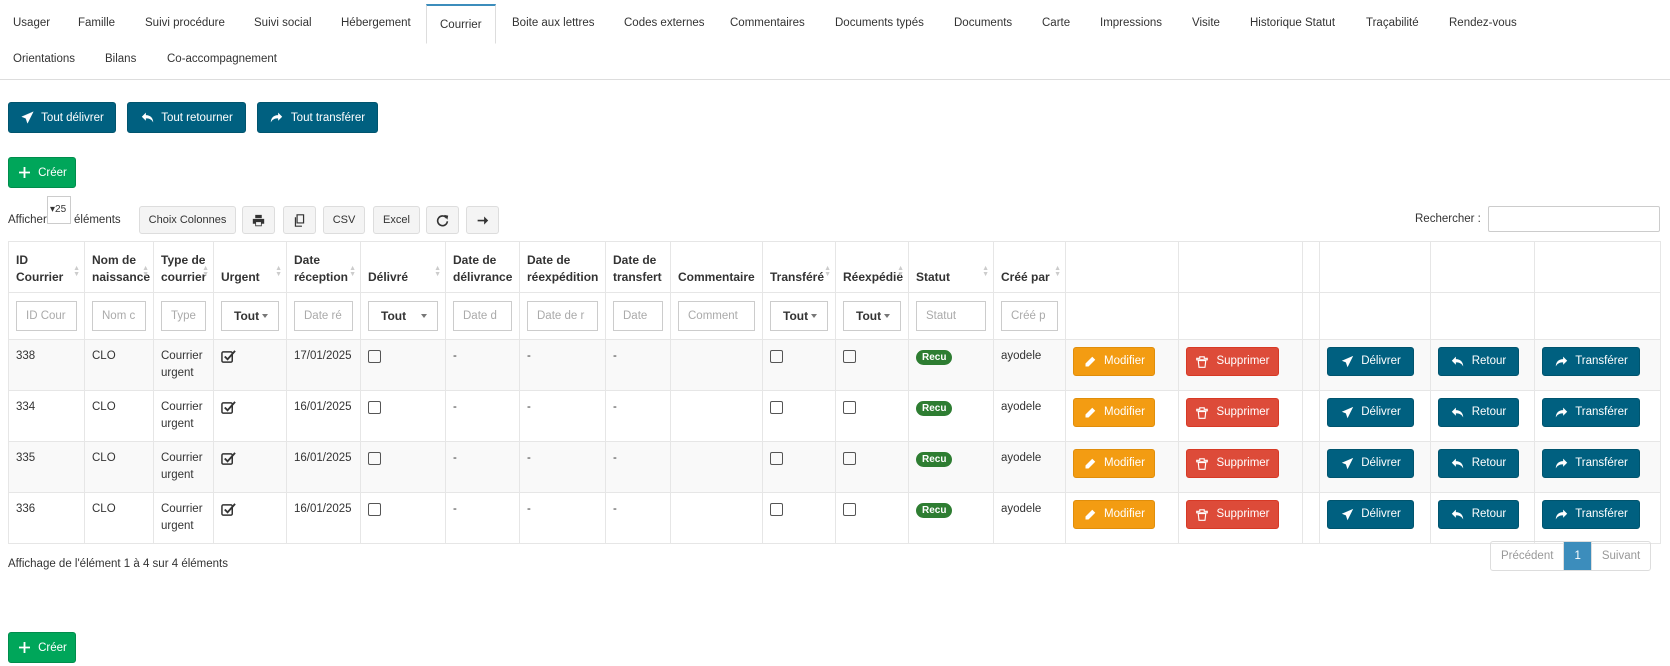 The height and width of the screenshot is (666, 1670). Describe the element at coordinates (46, 267) in the screenshot. I see `col-id: ID Courrier ▲ ▼` at that location.